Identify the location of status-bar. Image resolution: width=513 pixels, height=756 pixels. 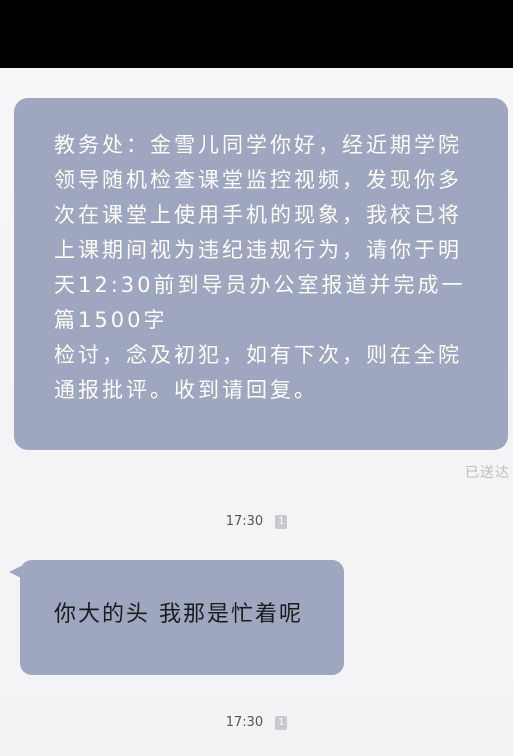
(256, 34).